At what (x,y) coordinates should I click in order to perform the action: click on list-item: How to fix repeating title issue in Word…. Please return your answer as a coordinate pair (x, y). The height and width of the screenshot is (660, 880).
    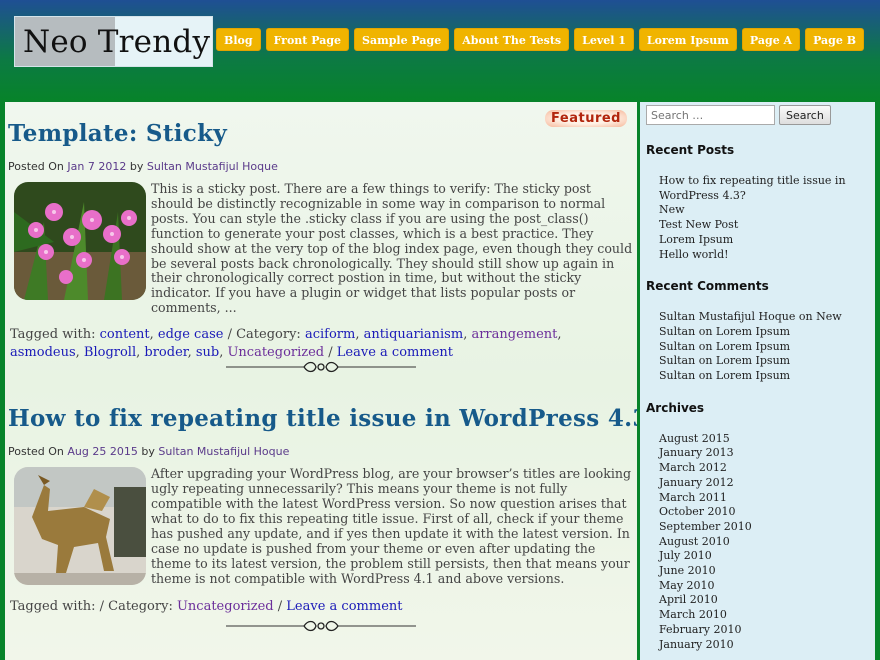
    Looking at the image, I should click on (767, 188).